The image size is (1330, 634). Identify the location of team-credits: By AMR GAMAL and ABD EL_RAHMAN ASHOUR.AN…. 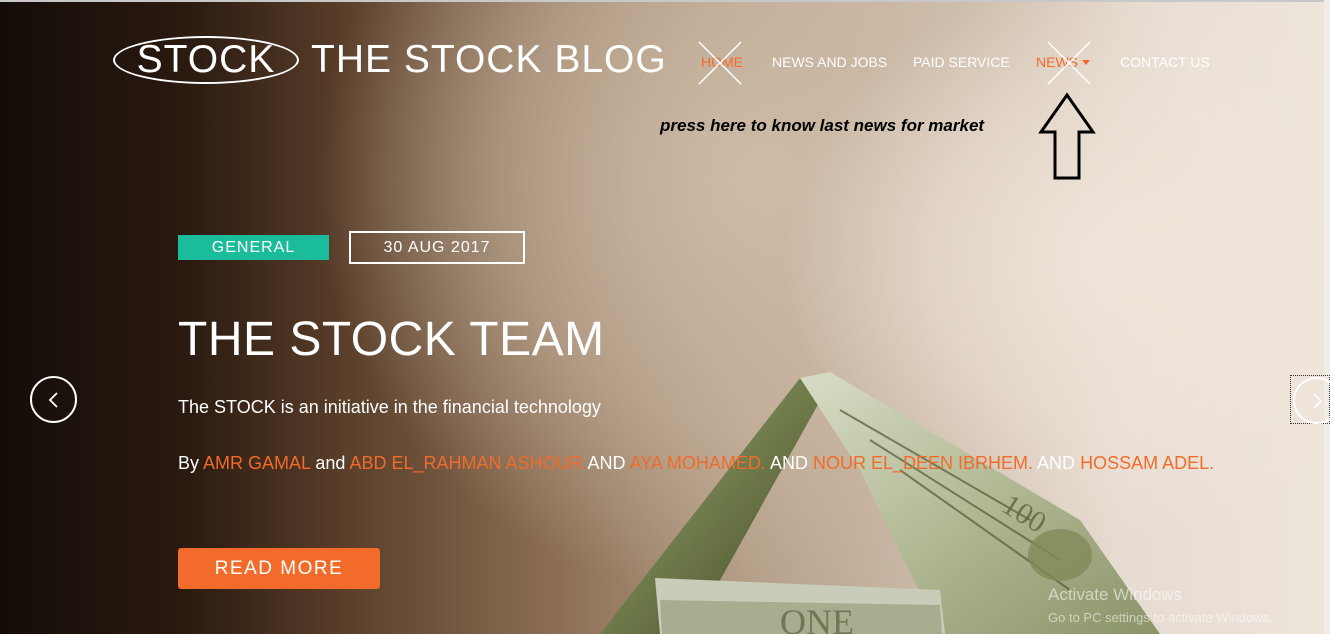
(713, 463).